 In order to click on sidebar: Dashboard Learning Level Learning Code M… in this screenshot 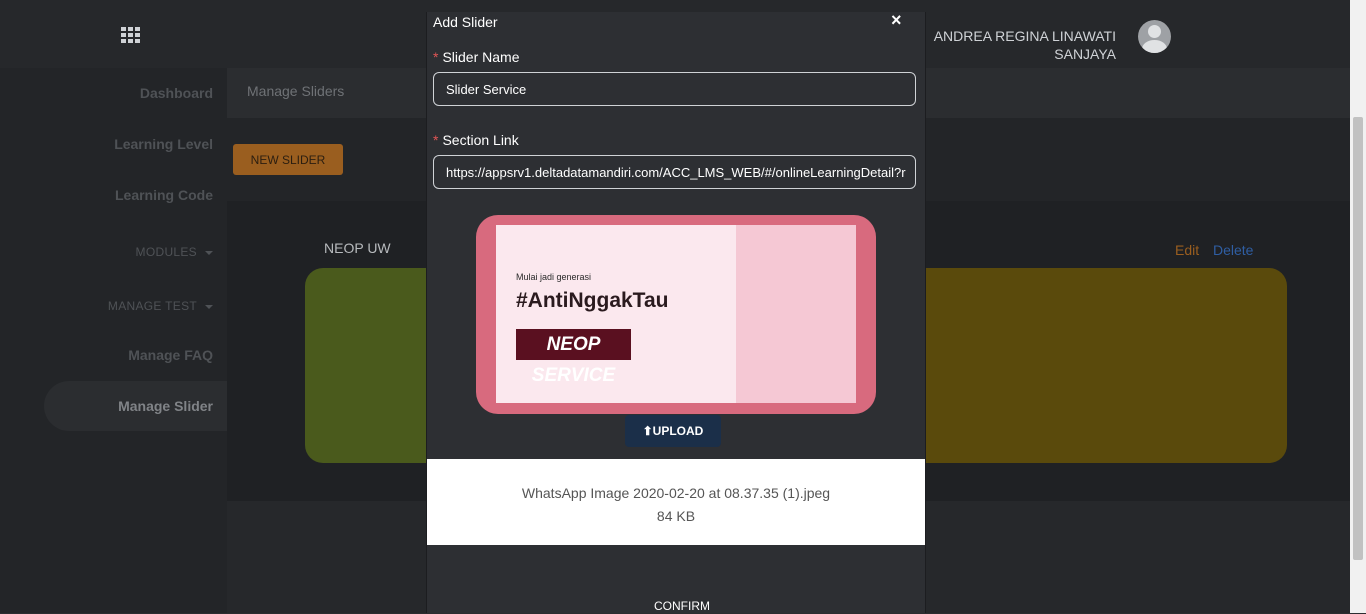, I will do `click(113, 340)`.